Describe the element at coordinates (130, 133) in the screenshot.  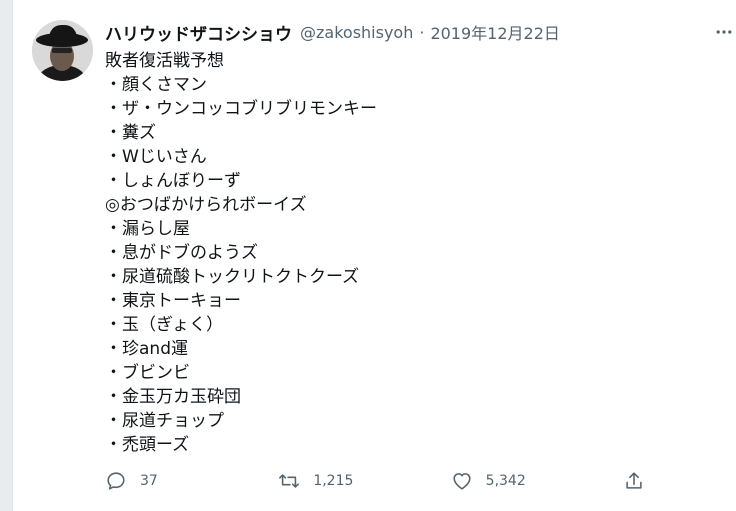
I see `tweet-line: ・糞ズ` at that location.